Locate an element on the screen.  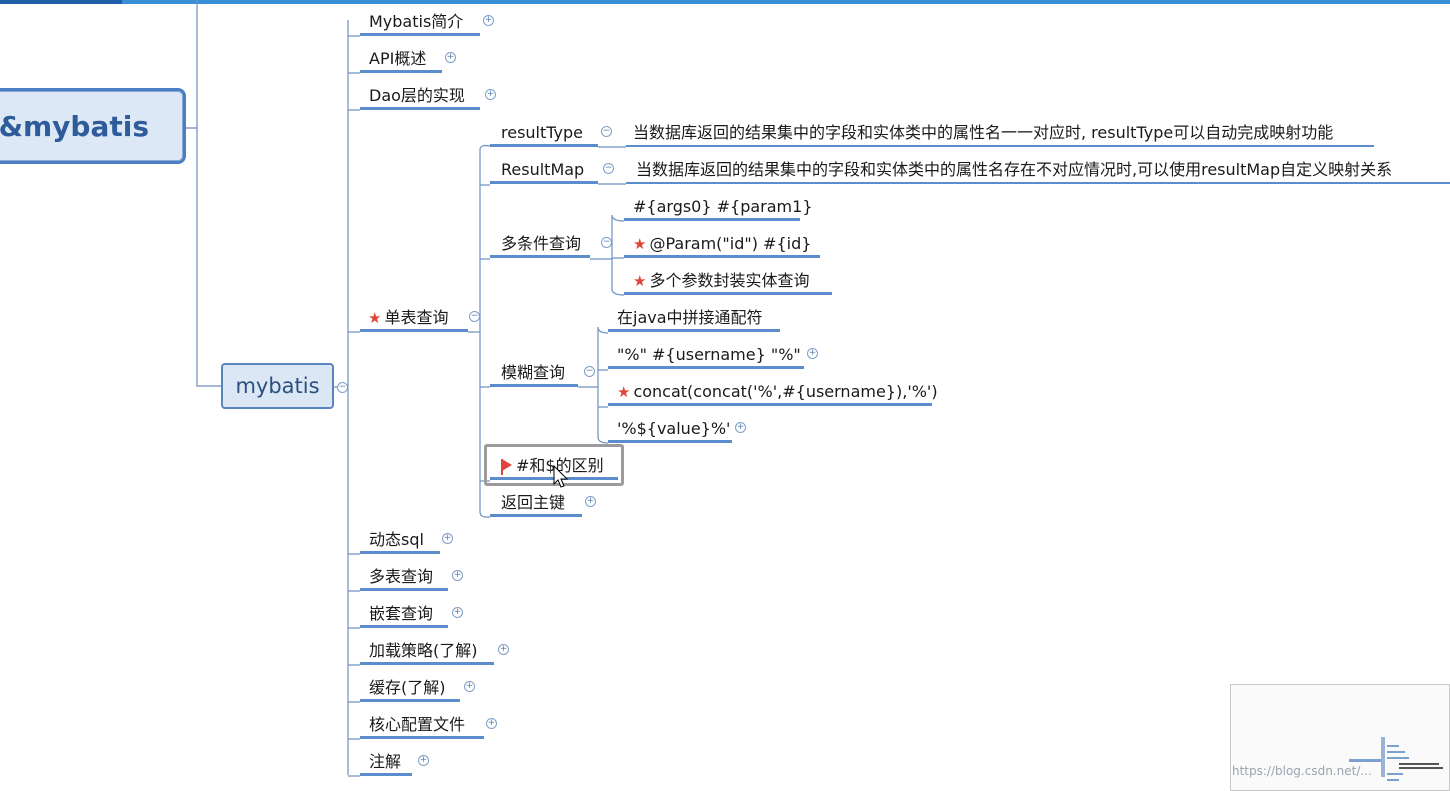
collapse-mybatis-button: − is located at coordinates (342, 387).